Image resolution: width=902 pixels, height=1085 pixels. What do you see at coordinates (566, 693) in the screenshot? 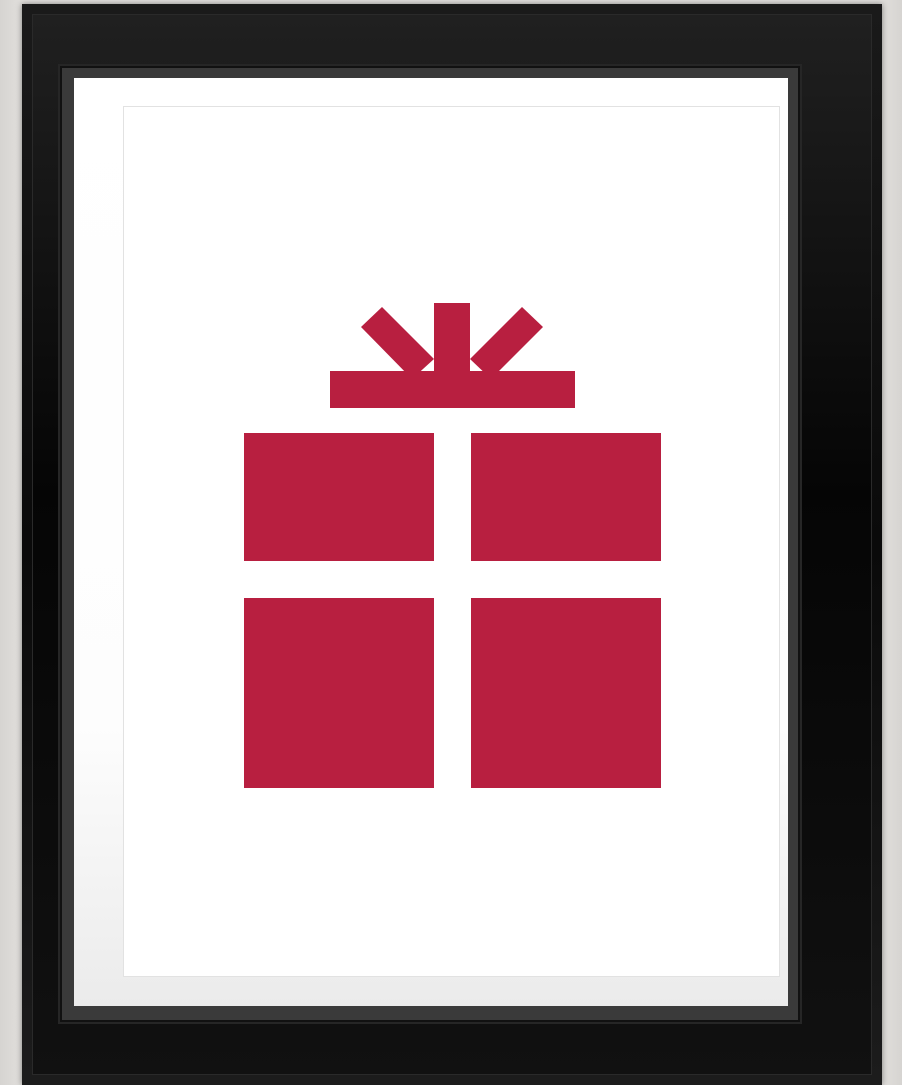
I see `box-bottom-right` at bounding box center [566, 693].